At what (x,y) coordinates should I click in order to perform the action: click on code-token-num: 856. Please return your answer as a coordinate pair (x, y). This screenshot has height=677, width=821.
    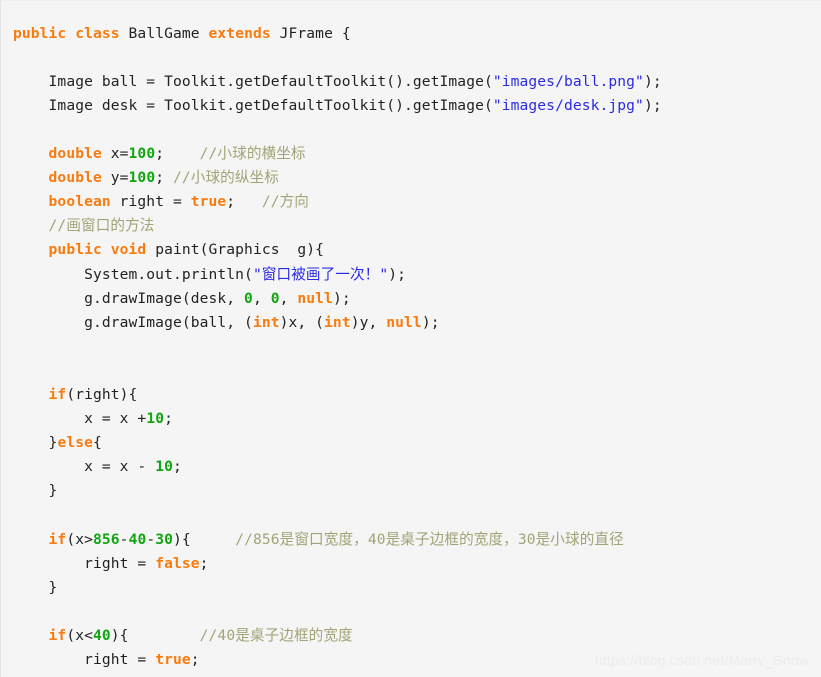
    Looking at the image, I should click on (106, 539).